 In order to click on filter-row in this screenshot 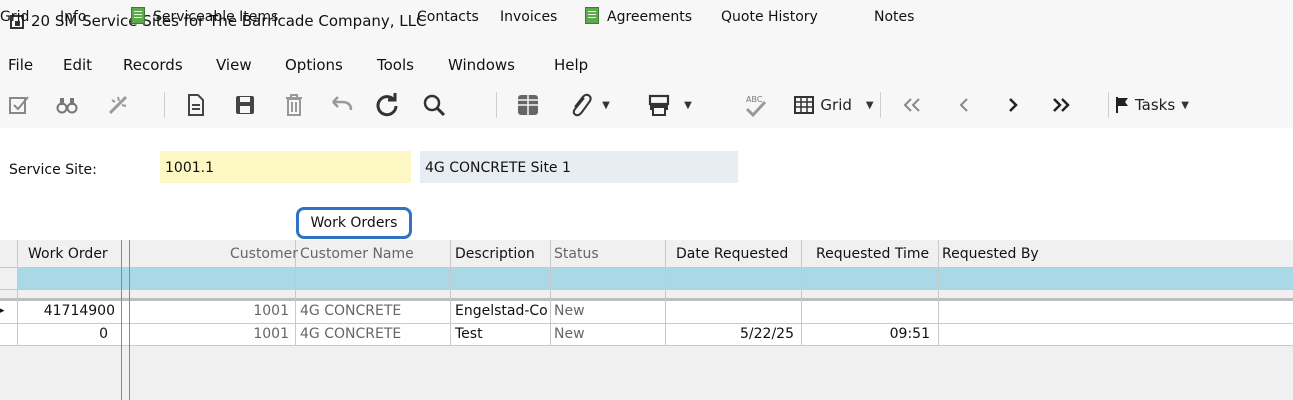, I will do `click(655, 278)`.